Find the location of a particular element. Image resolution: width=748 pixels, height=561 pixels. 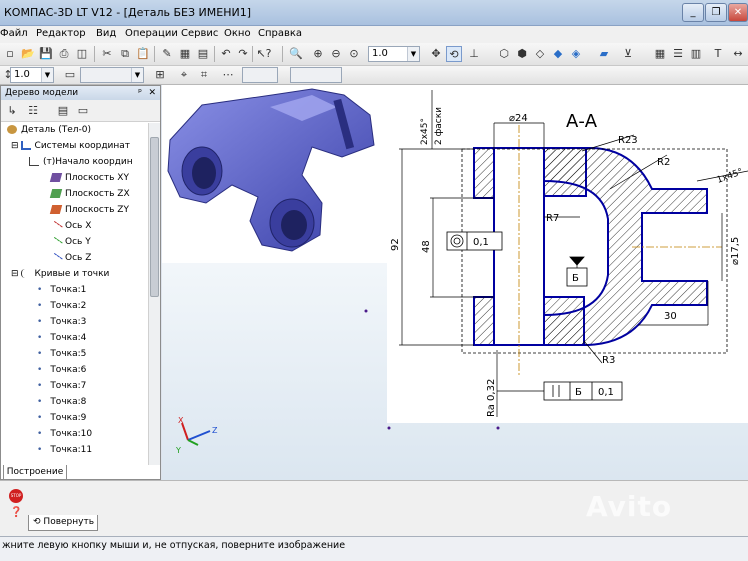

save-icon: 💾 is located at coordinates (46, 54).